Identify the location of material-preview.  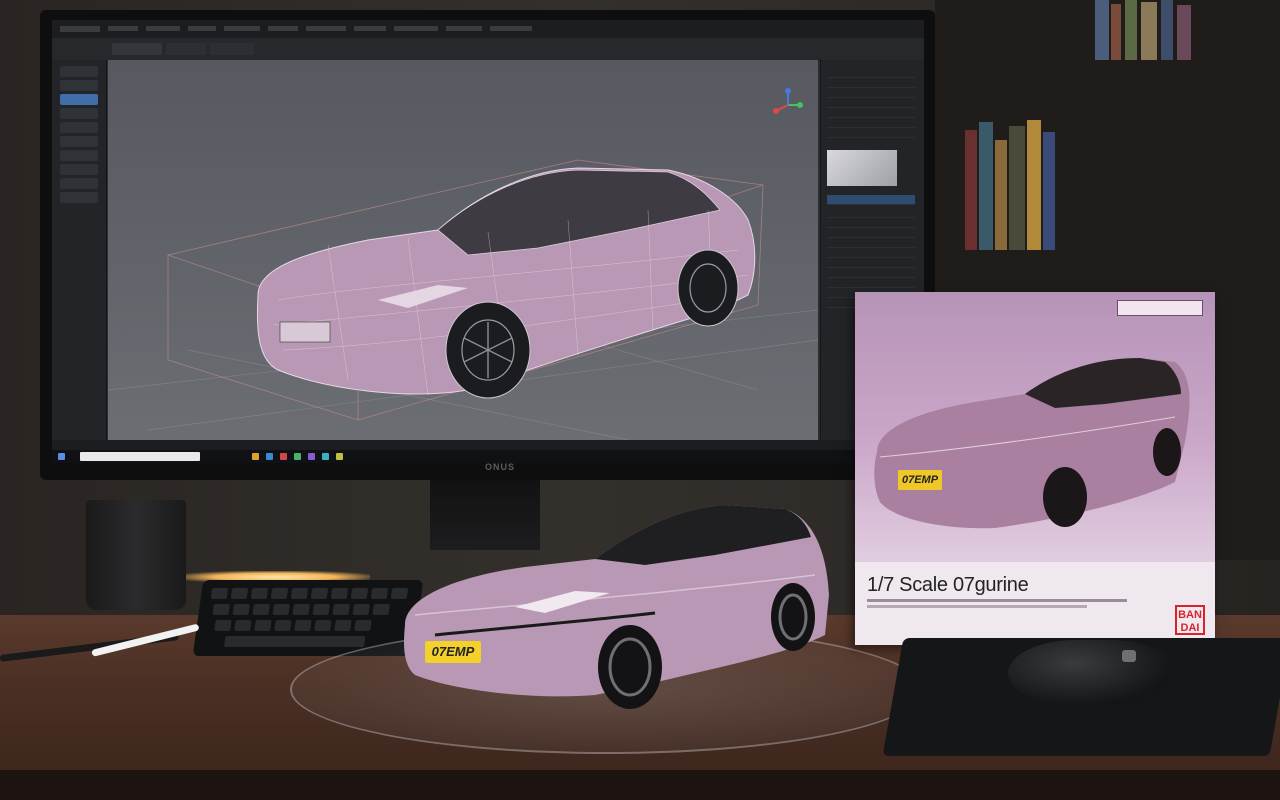
(862, 168).